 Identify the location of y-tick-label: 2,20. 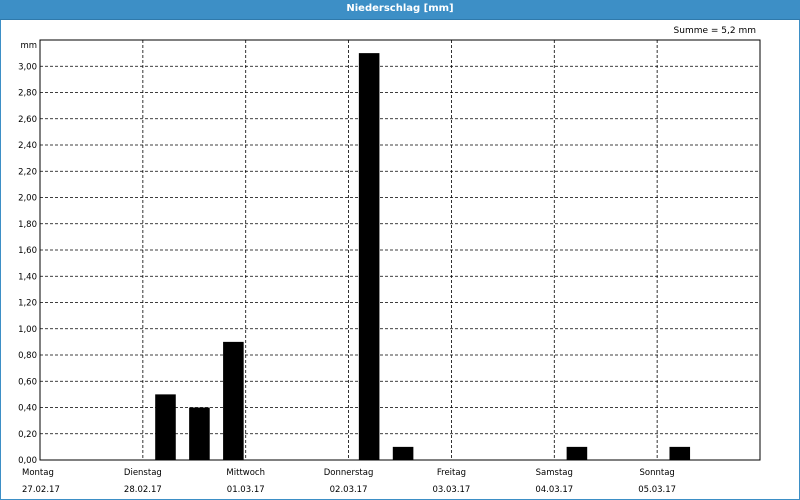
(27, 172).